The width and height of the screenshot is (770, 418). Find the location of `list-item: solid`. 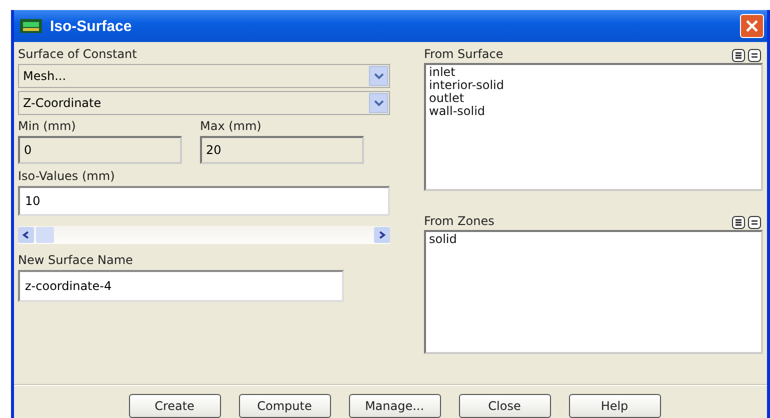

list-item: solid is located at coordinates (593, 239).